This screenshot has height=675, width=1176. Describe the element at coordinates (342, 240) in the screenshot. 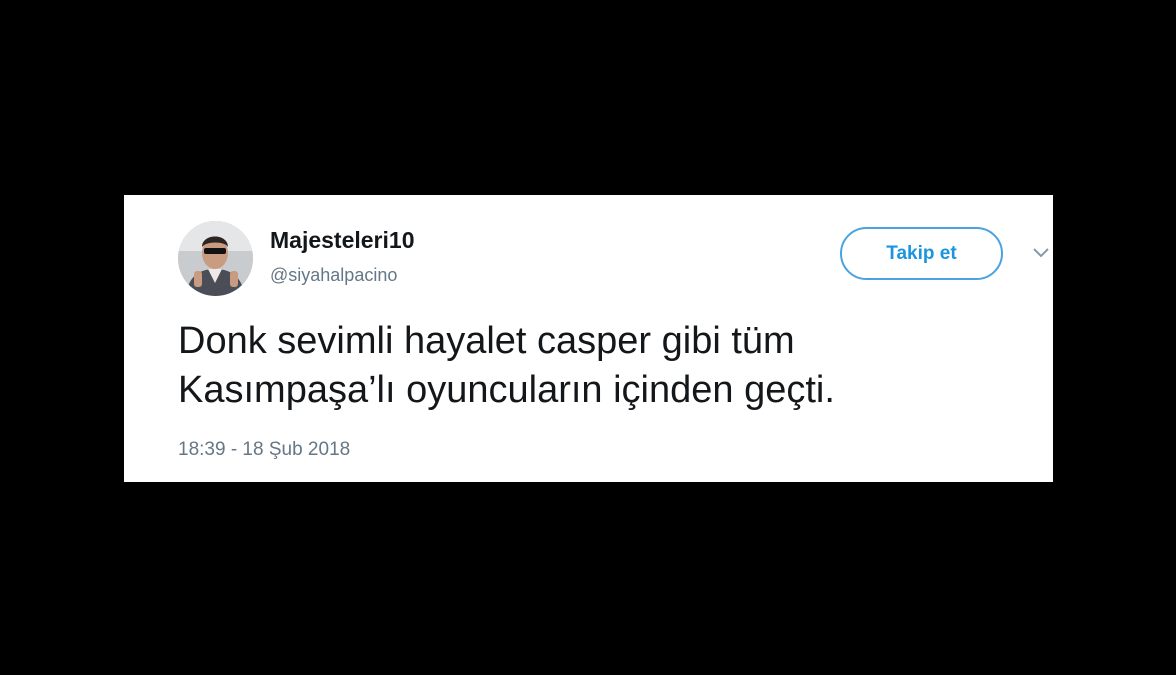

I see `display-name: Majesteleri10` at that location.